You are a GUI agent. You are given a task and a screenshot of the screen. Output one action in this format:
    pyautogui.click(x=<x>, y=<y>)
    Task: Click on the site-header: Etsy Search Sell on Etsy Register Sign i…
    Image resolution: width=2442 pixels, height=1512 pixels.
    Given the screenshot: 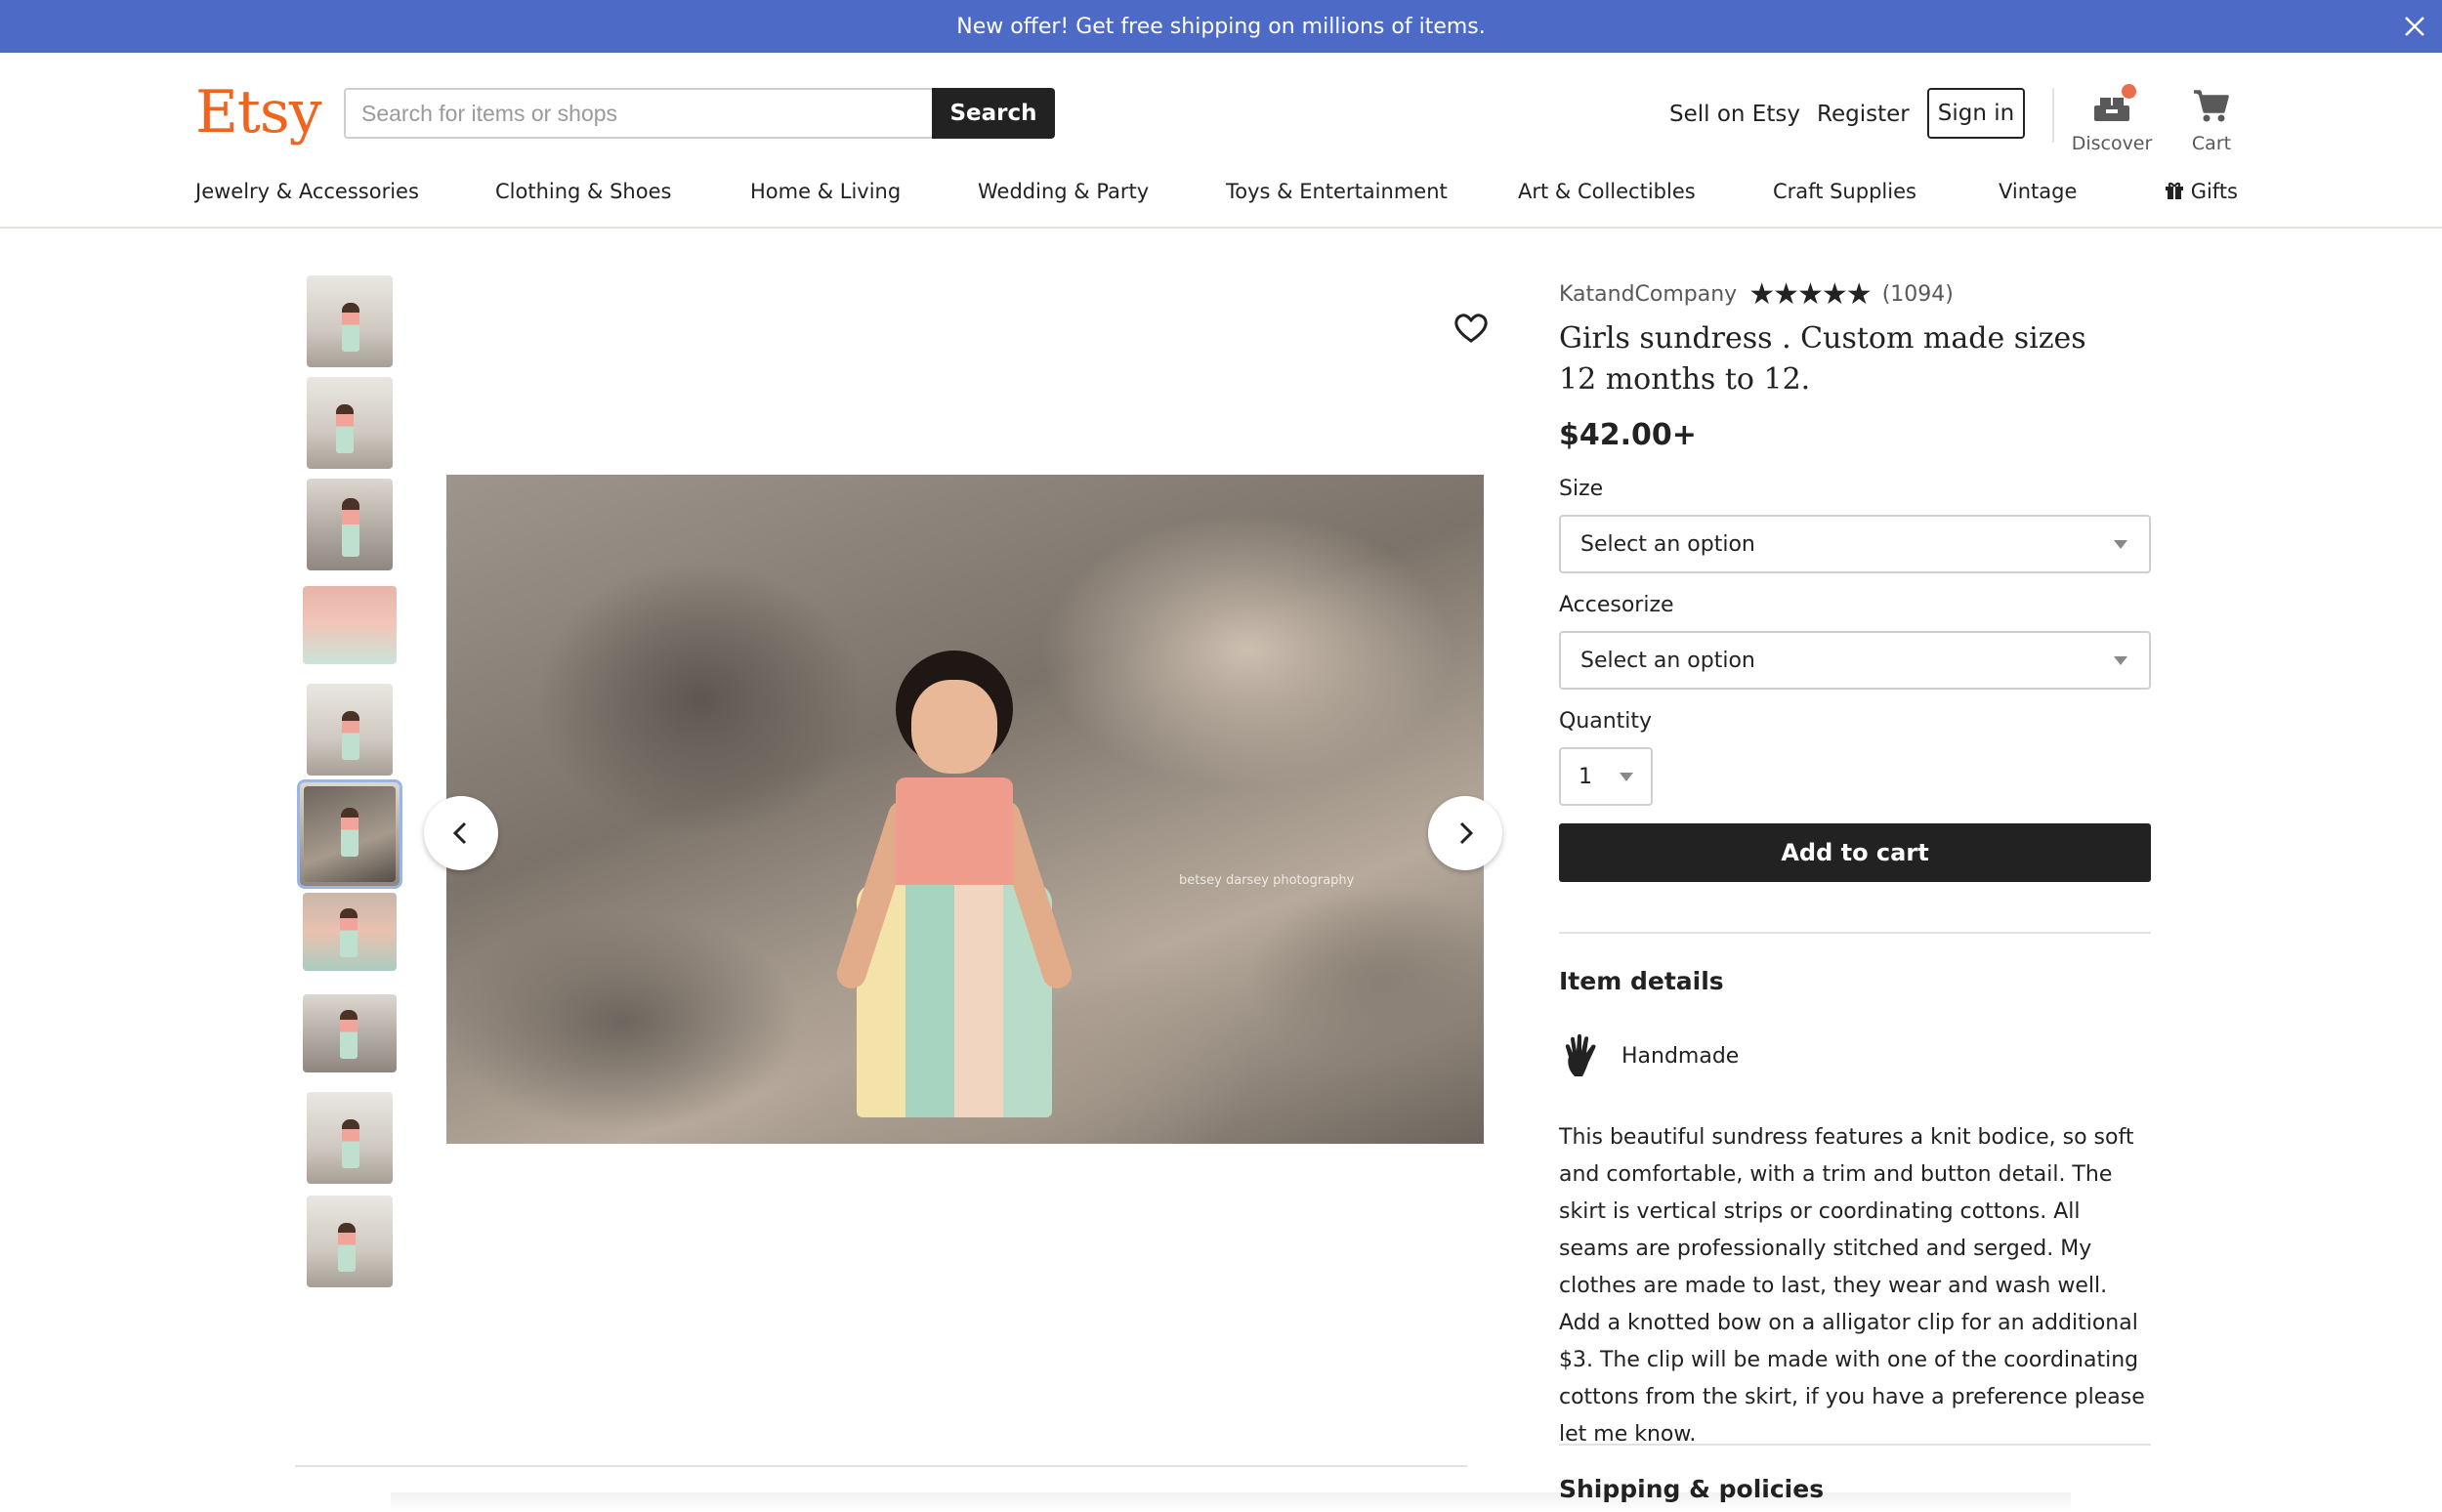 What is the action you would take?
    pyautogui.click(x=1221, y=141)
    